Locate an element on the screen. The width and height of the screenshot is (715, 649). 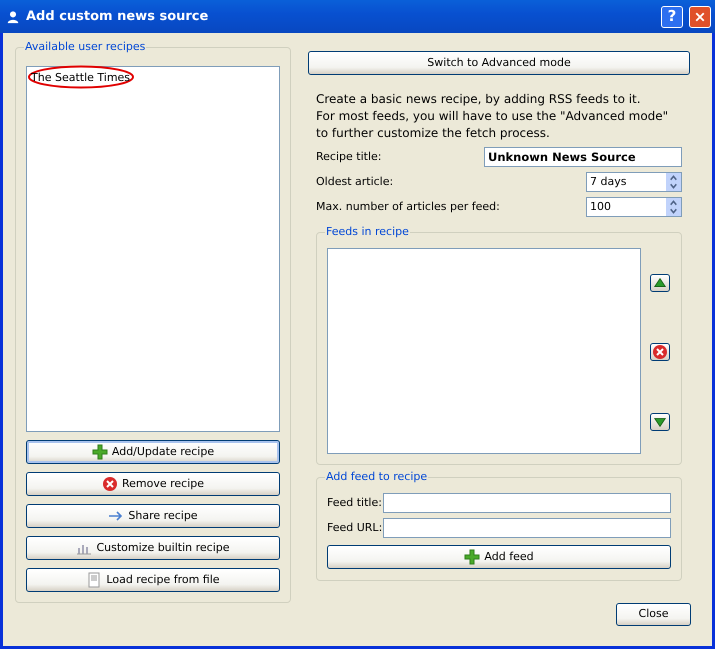
recipe-button: Load recipe from file is located at coordinates (153, 580).